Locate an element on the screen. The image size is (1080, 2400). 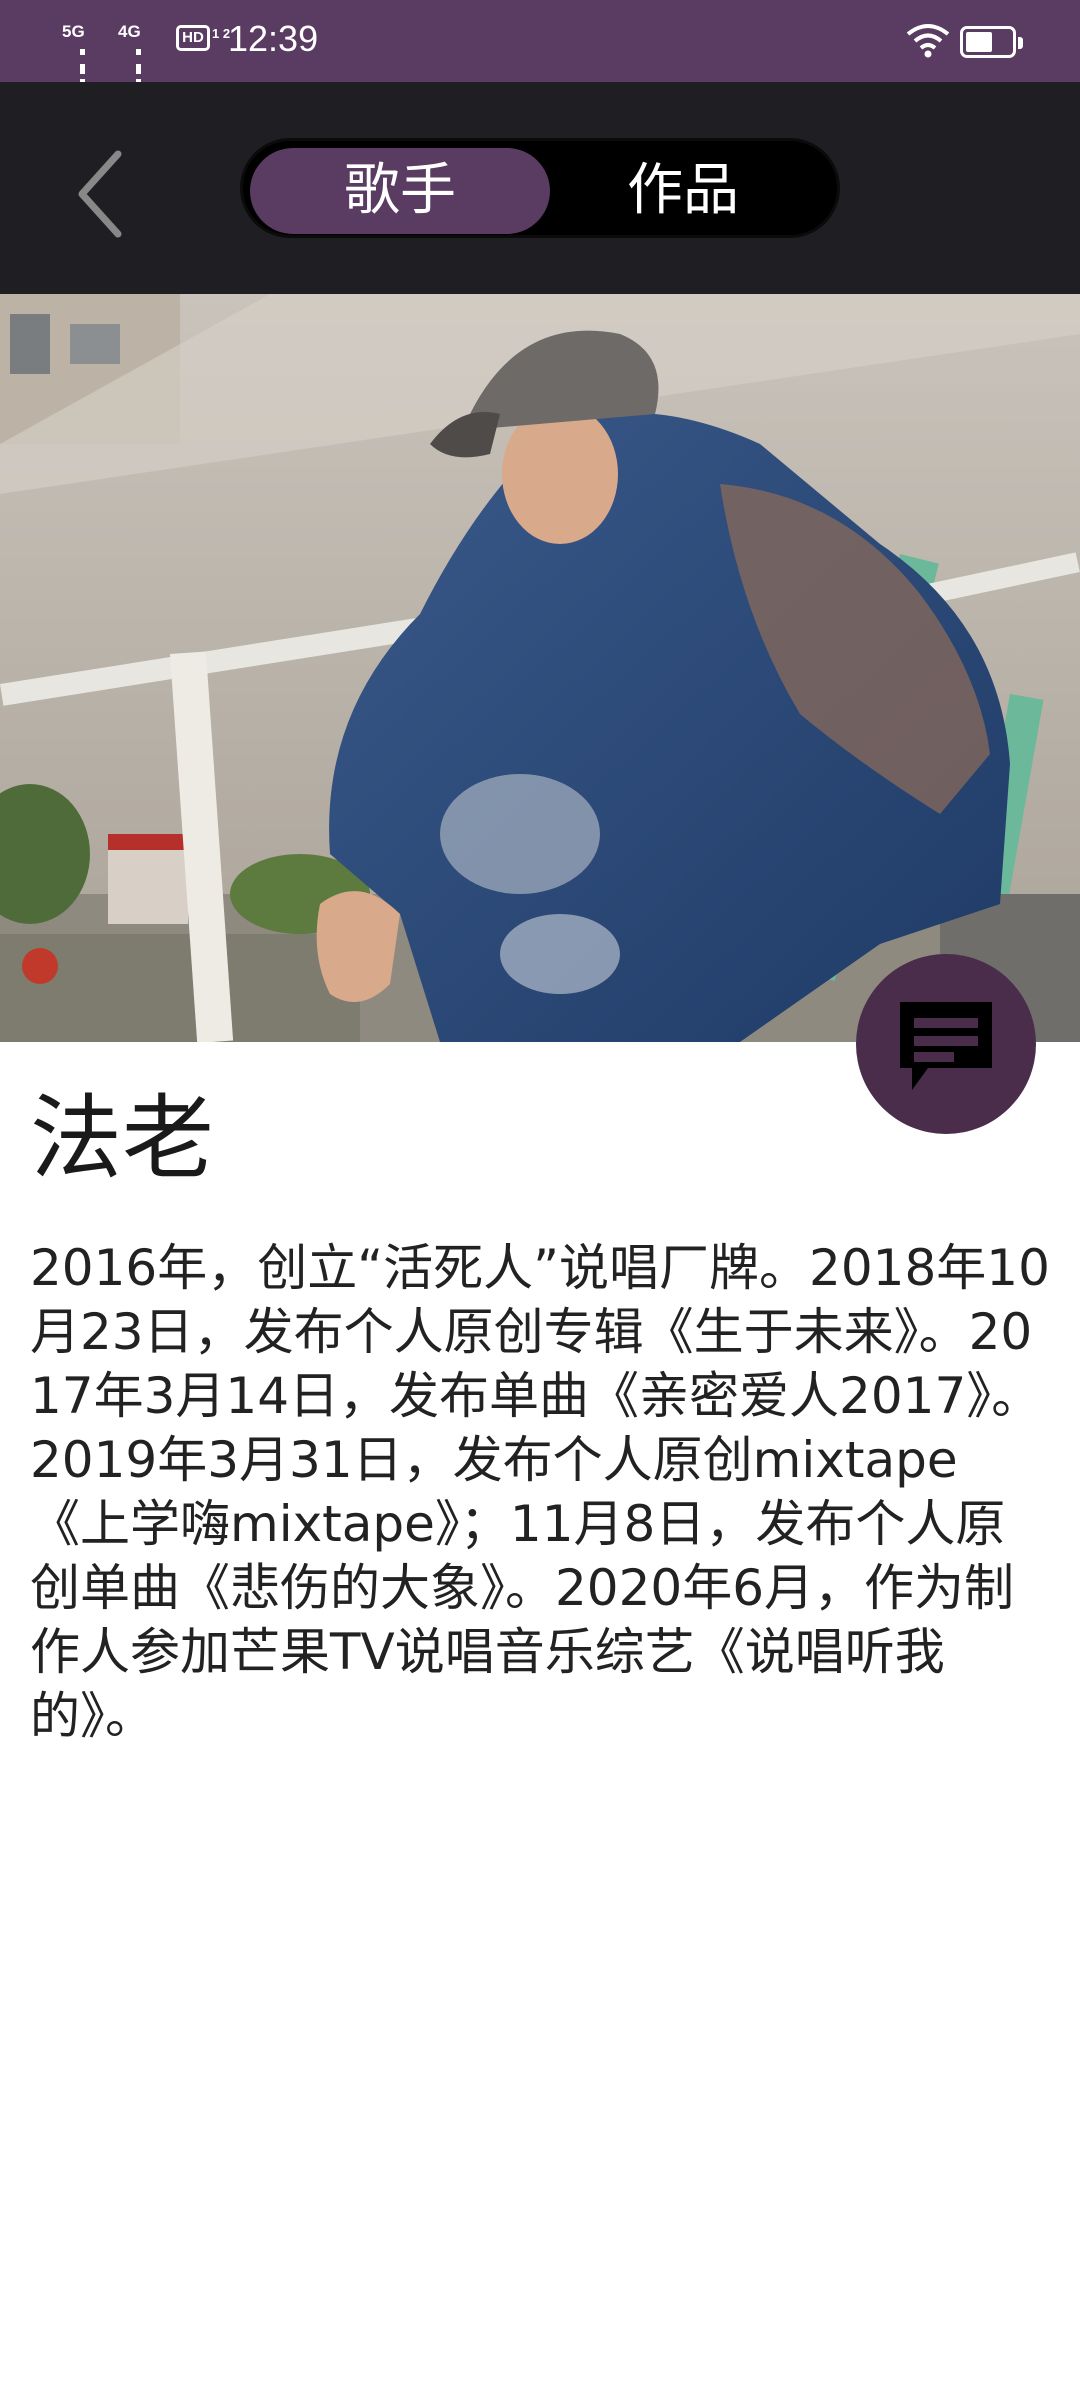
comment-icon is located at coordinates (946, 1046).